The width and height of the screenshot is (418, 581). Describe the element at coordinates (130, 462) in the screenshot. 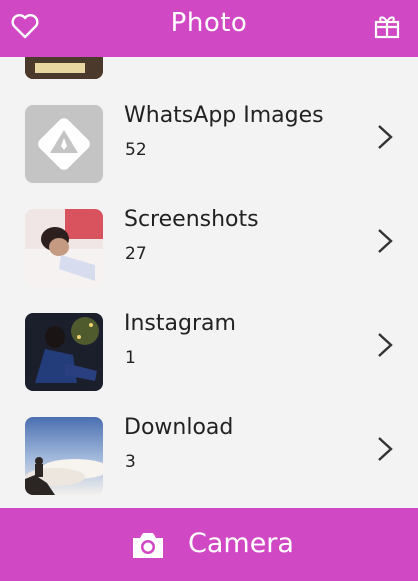

I see `album-count: 3` at that location.